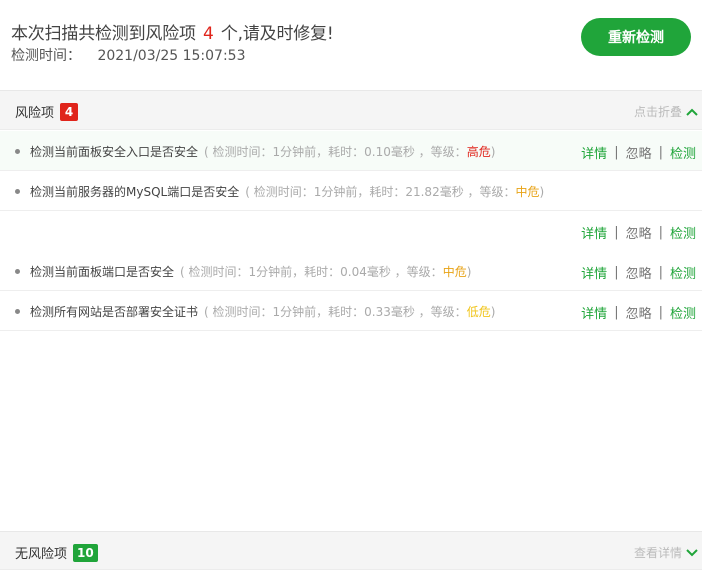  Describe the element at coordinates (35, 113) in the screenshot. I see `risk-section-label: 风险项` at that location.